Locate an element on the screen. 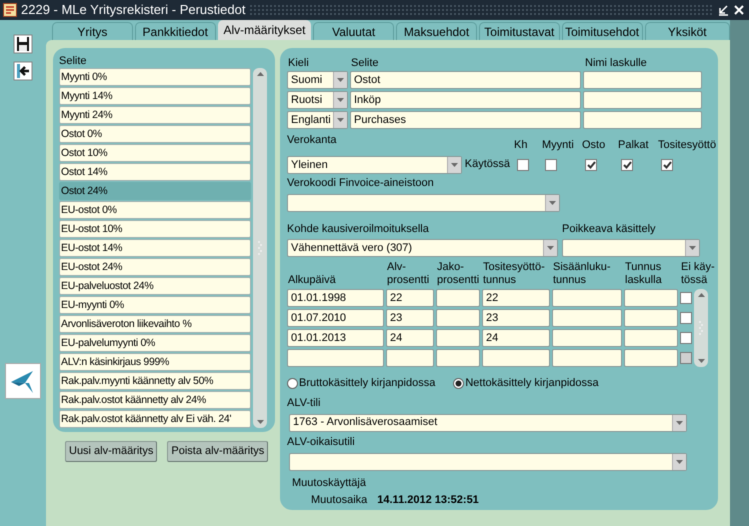  button: Poista alv-määritys is located at coordinates (217, 451).